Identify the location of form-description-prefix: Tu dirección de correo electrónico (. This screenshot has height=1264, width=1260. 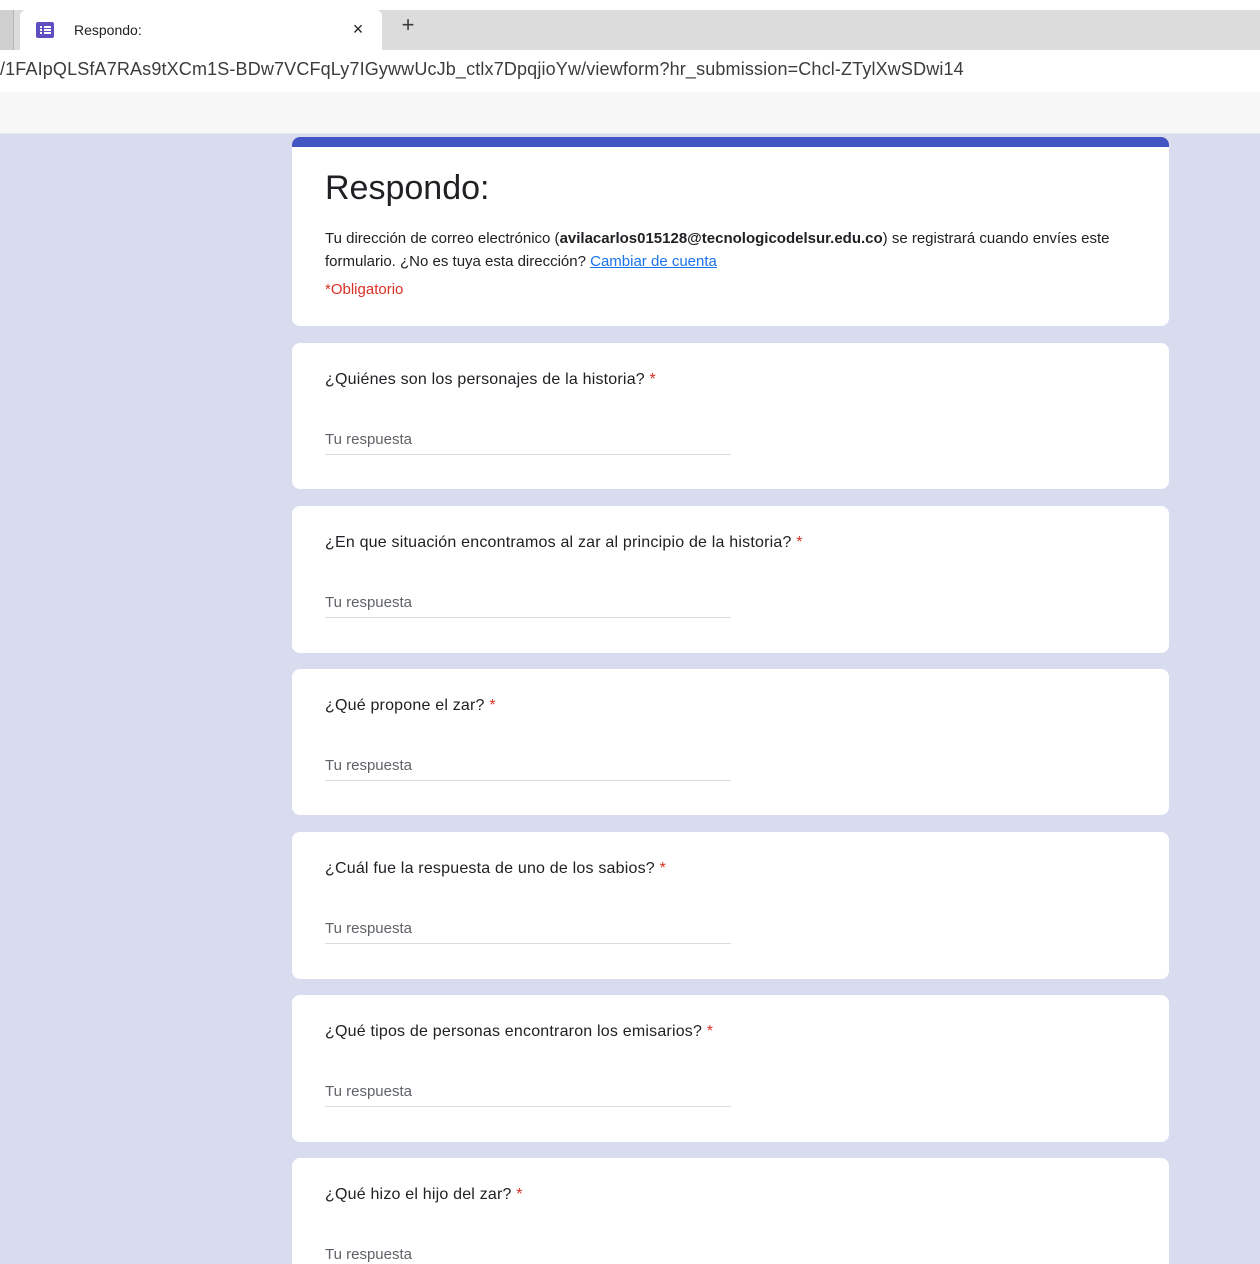
(442, 238).